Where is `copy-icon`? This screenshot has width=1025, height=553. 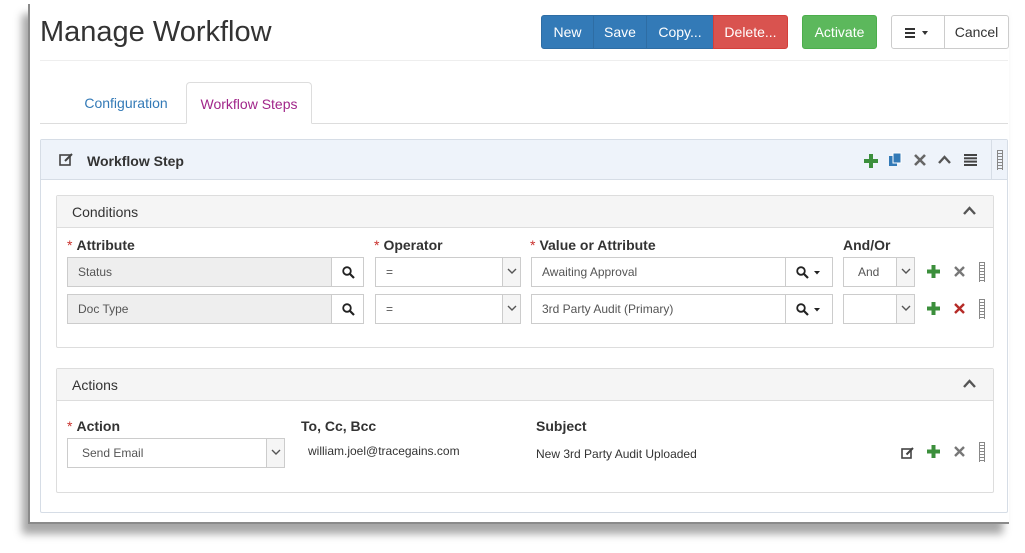
copy-icon is located at coordinates (895, 159).